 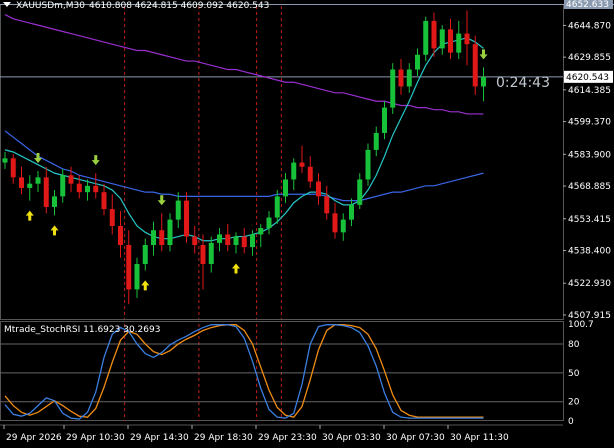 What do you see at coordinates (589, 155) in the screenshot?
I see `price-tick-label: 4583.900` at bounding box center [589, 155].